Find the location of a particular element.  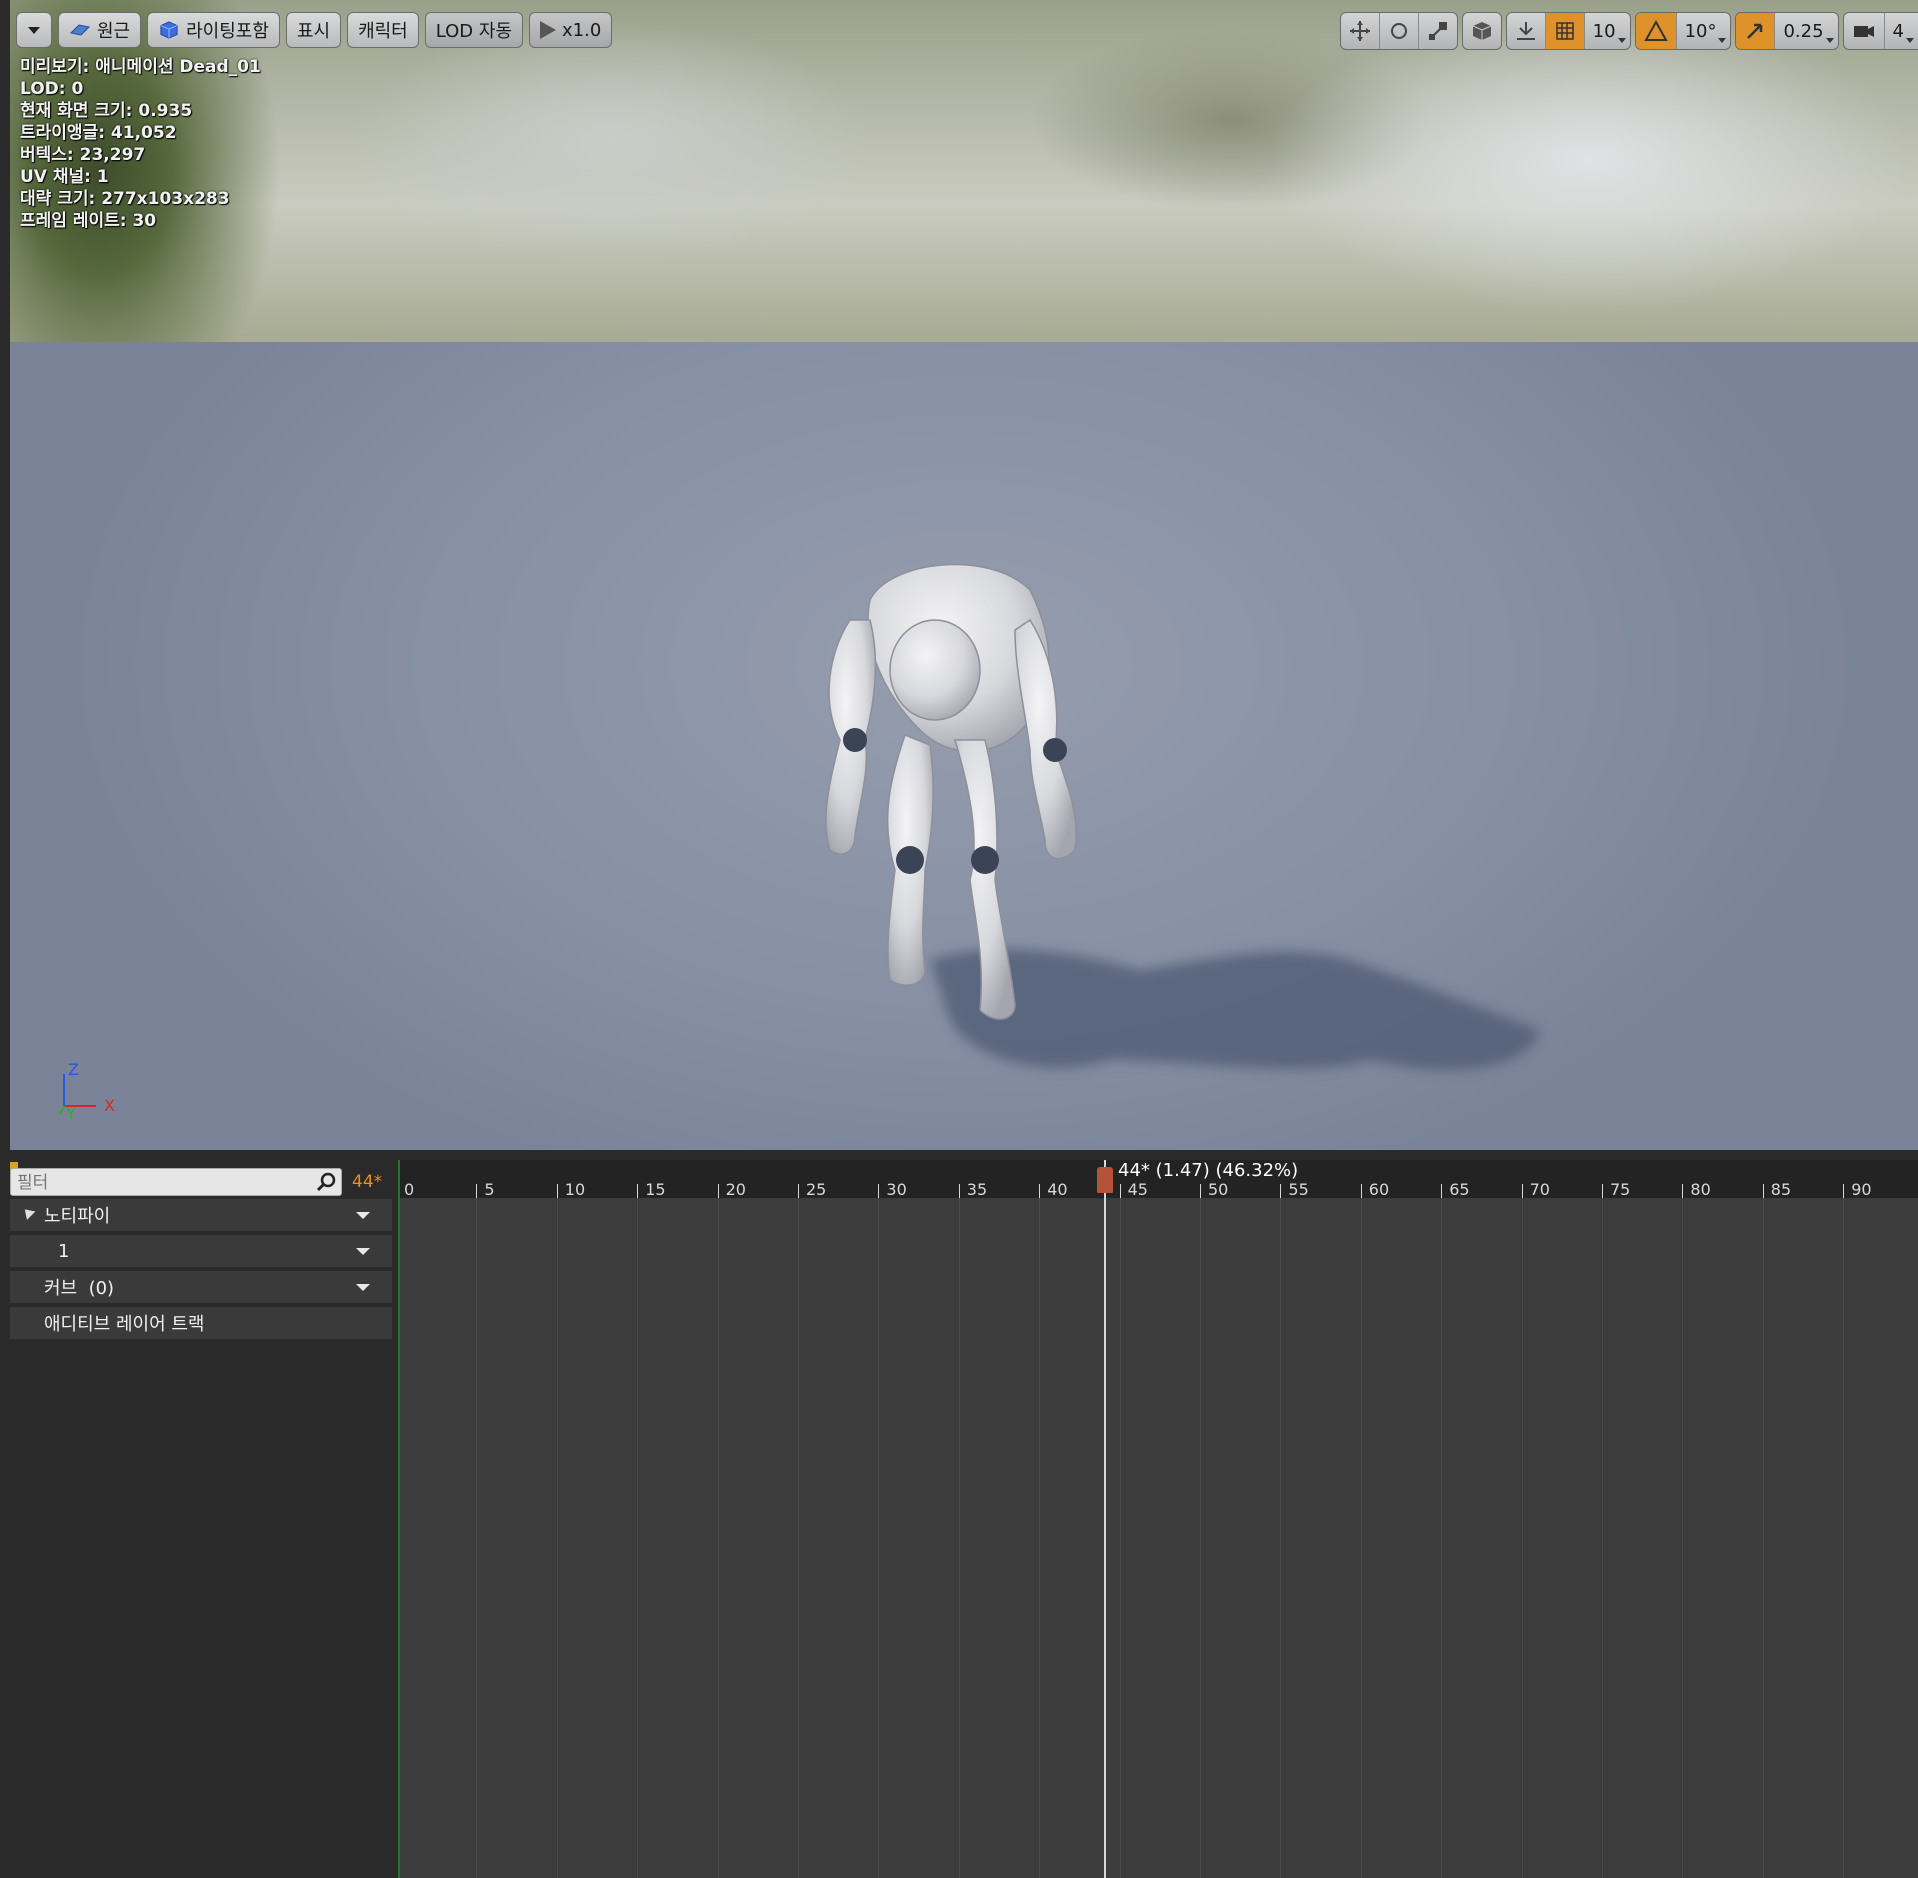

surface-snap-icon is located at coordinates (1525, 31).